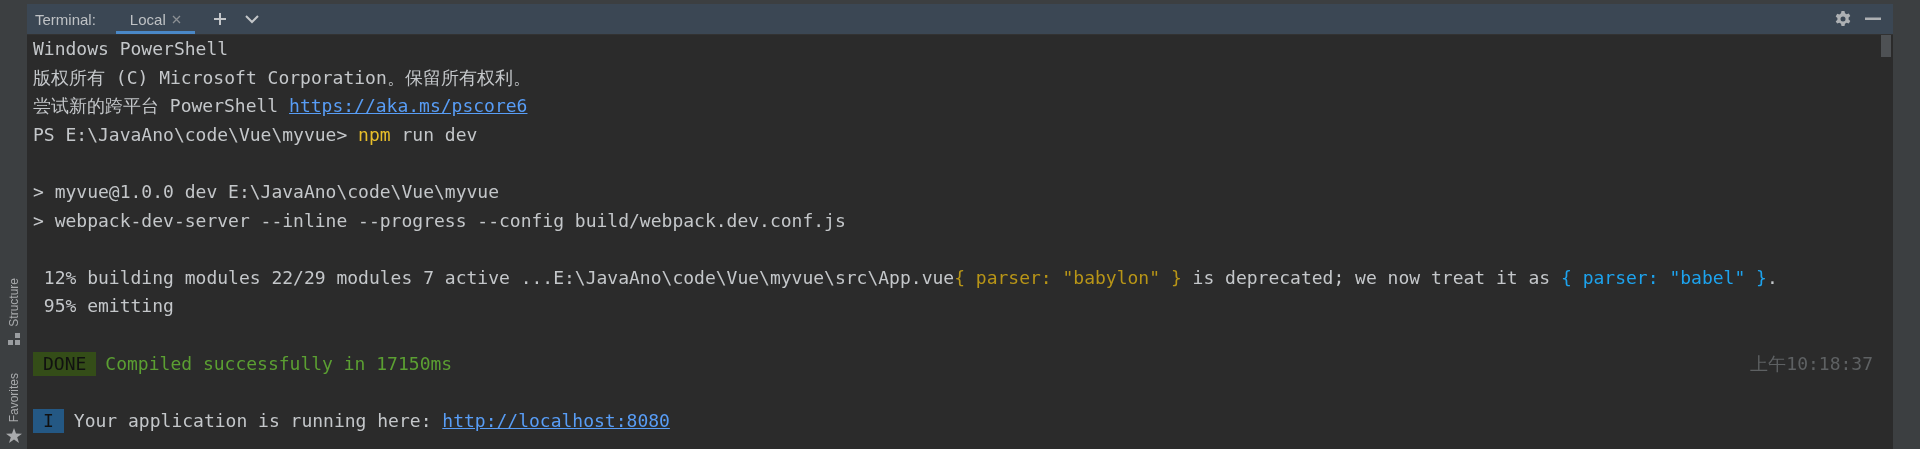 This screenshot has height=449, width=1920. What do you see at coordinates (131, 49) in the screenshot?
I see `terminal-text: Windows PowerShell` at bounding box center [131, 49].